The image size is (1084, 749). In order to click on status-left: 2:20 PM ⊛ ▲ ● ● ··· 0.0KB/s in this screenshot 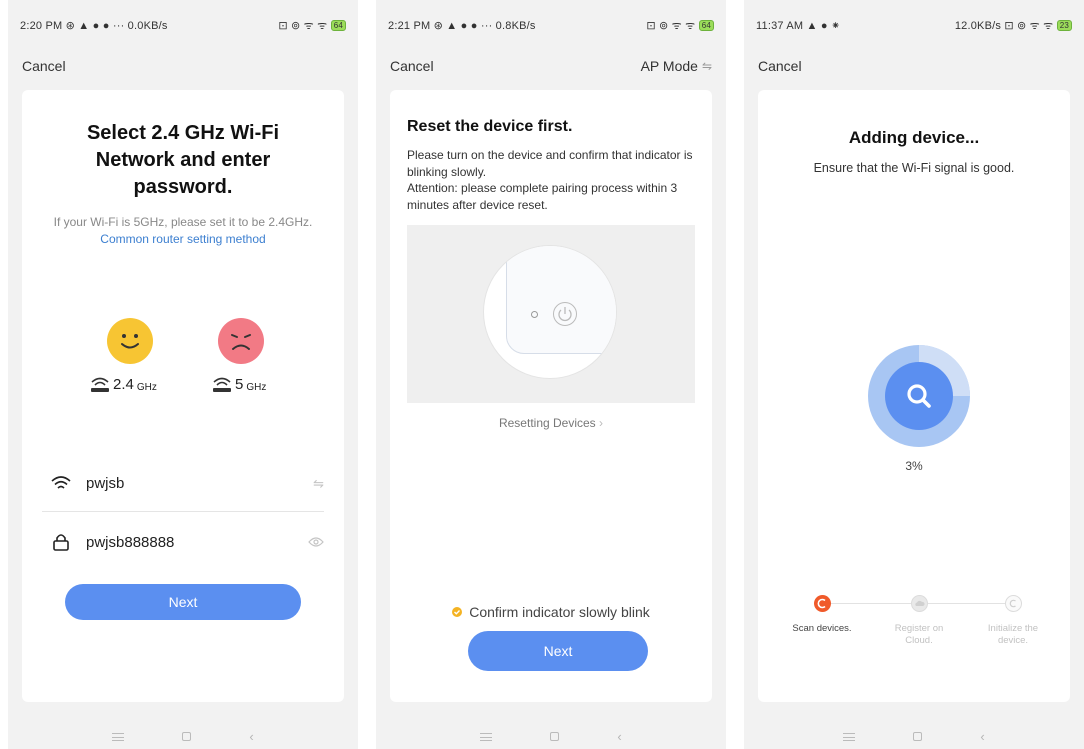, I will do `click(94, 25)`.